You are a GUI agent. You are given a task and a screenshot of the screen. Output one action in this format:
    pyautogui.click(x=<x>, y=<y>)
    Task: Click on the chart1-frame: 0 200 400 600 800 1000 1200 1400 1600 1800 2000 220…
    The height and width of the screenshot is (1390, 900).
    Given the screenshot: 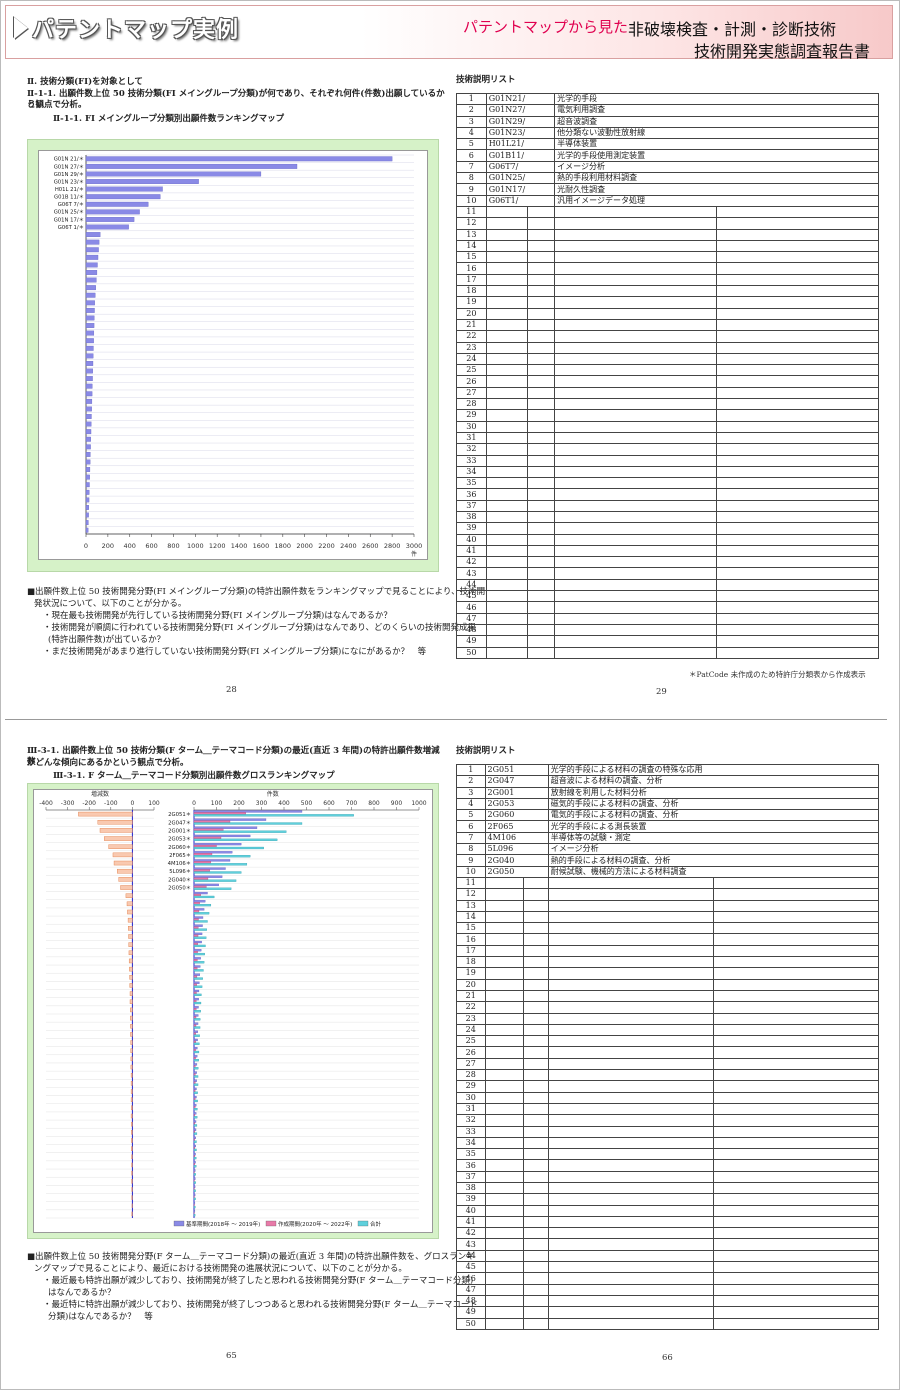 What is the action you would take?
    pyautogui.click(x=233, y=355)
    